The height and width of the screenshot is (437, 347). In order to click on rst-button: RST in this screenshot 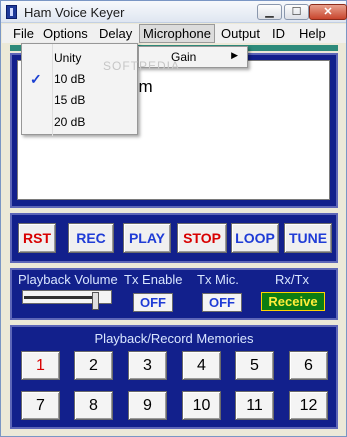, I will do `click(37, 238)`.